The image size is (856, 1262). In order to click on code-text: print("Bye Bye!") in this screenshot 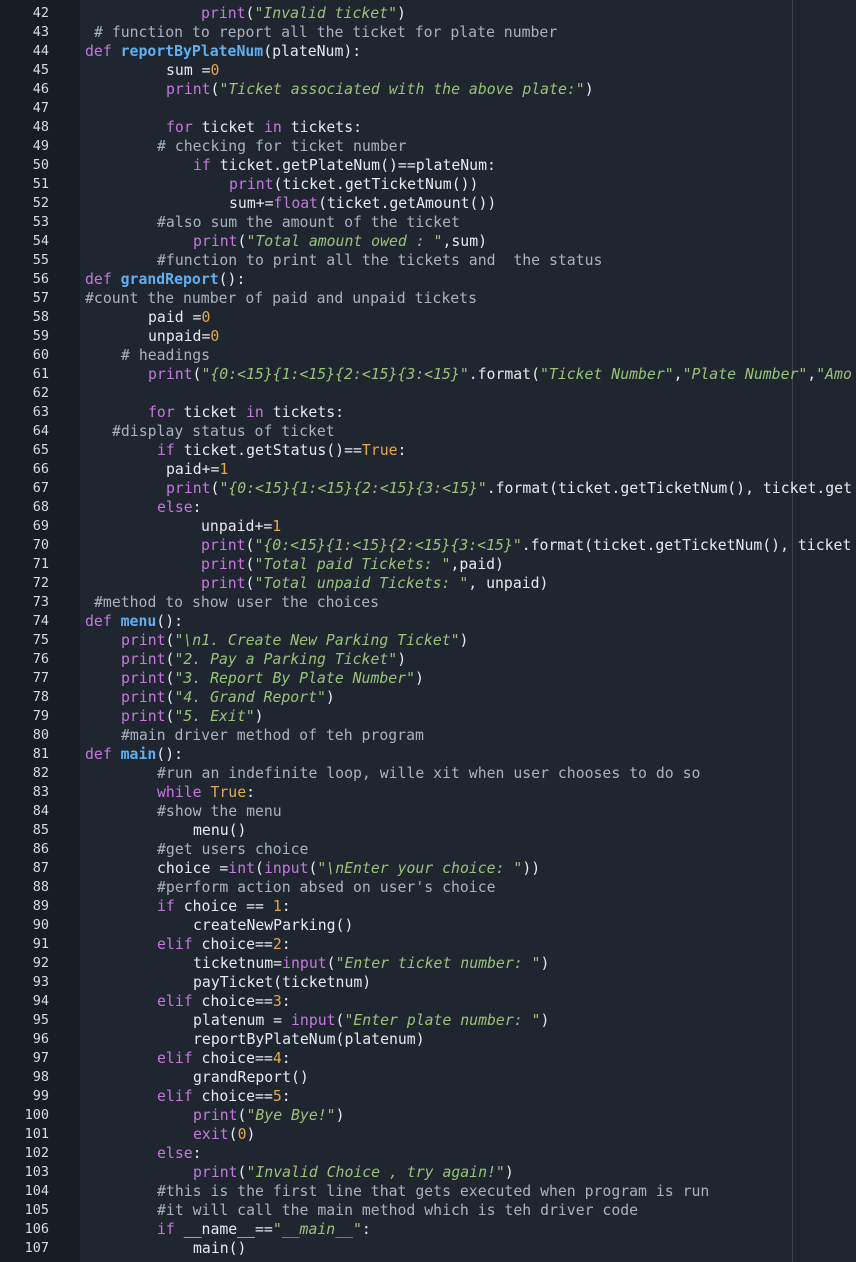, I will do `click(268, 1115)`.